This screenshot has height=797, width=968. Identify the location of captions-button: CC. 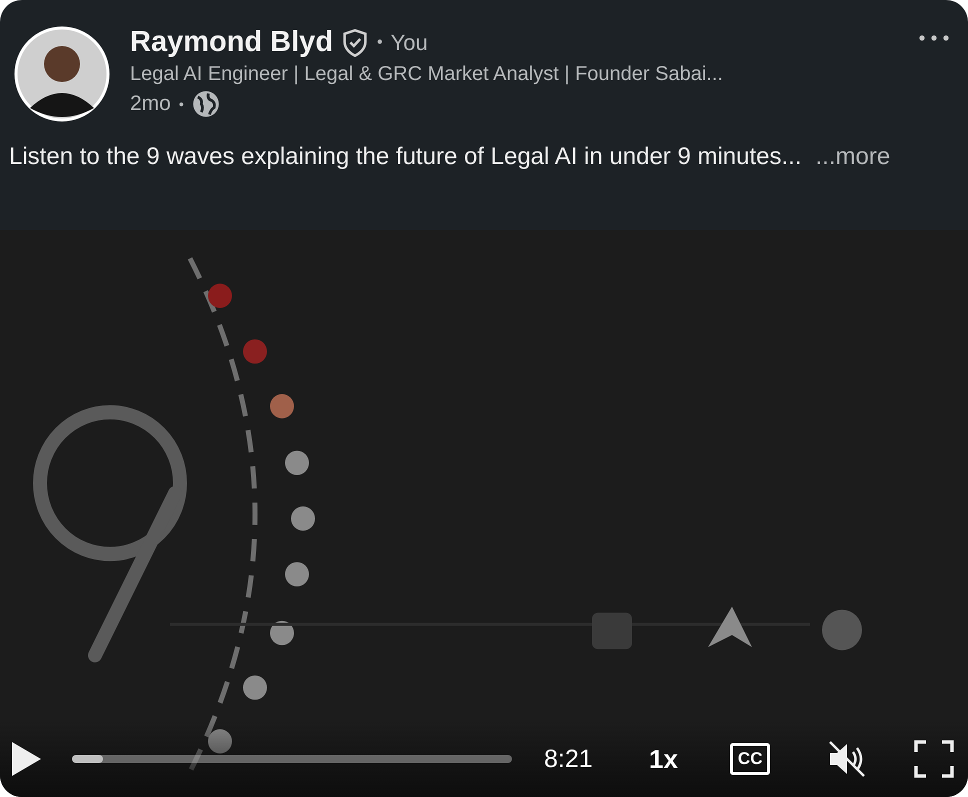
(750, 759).